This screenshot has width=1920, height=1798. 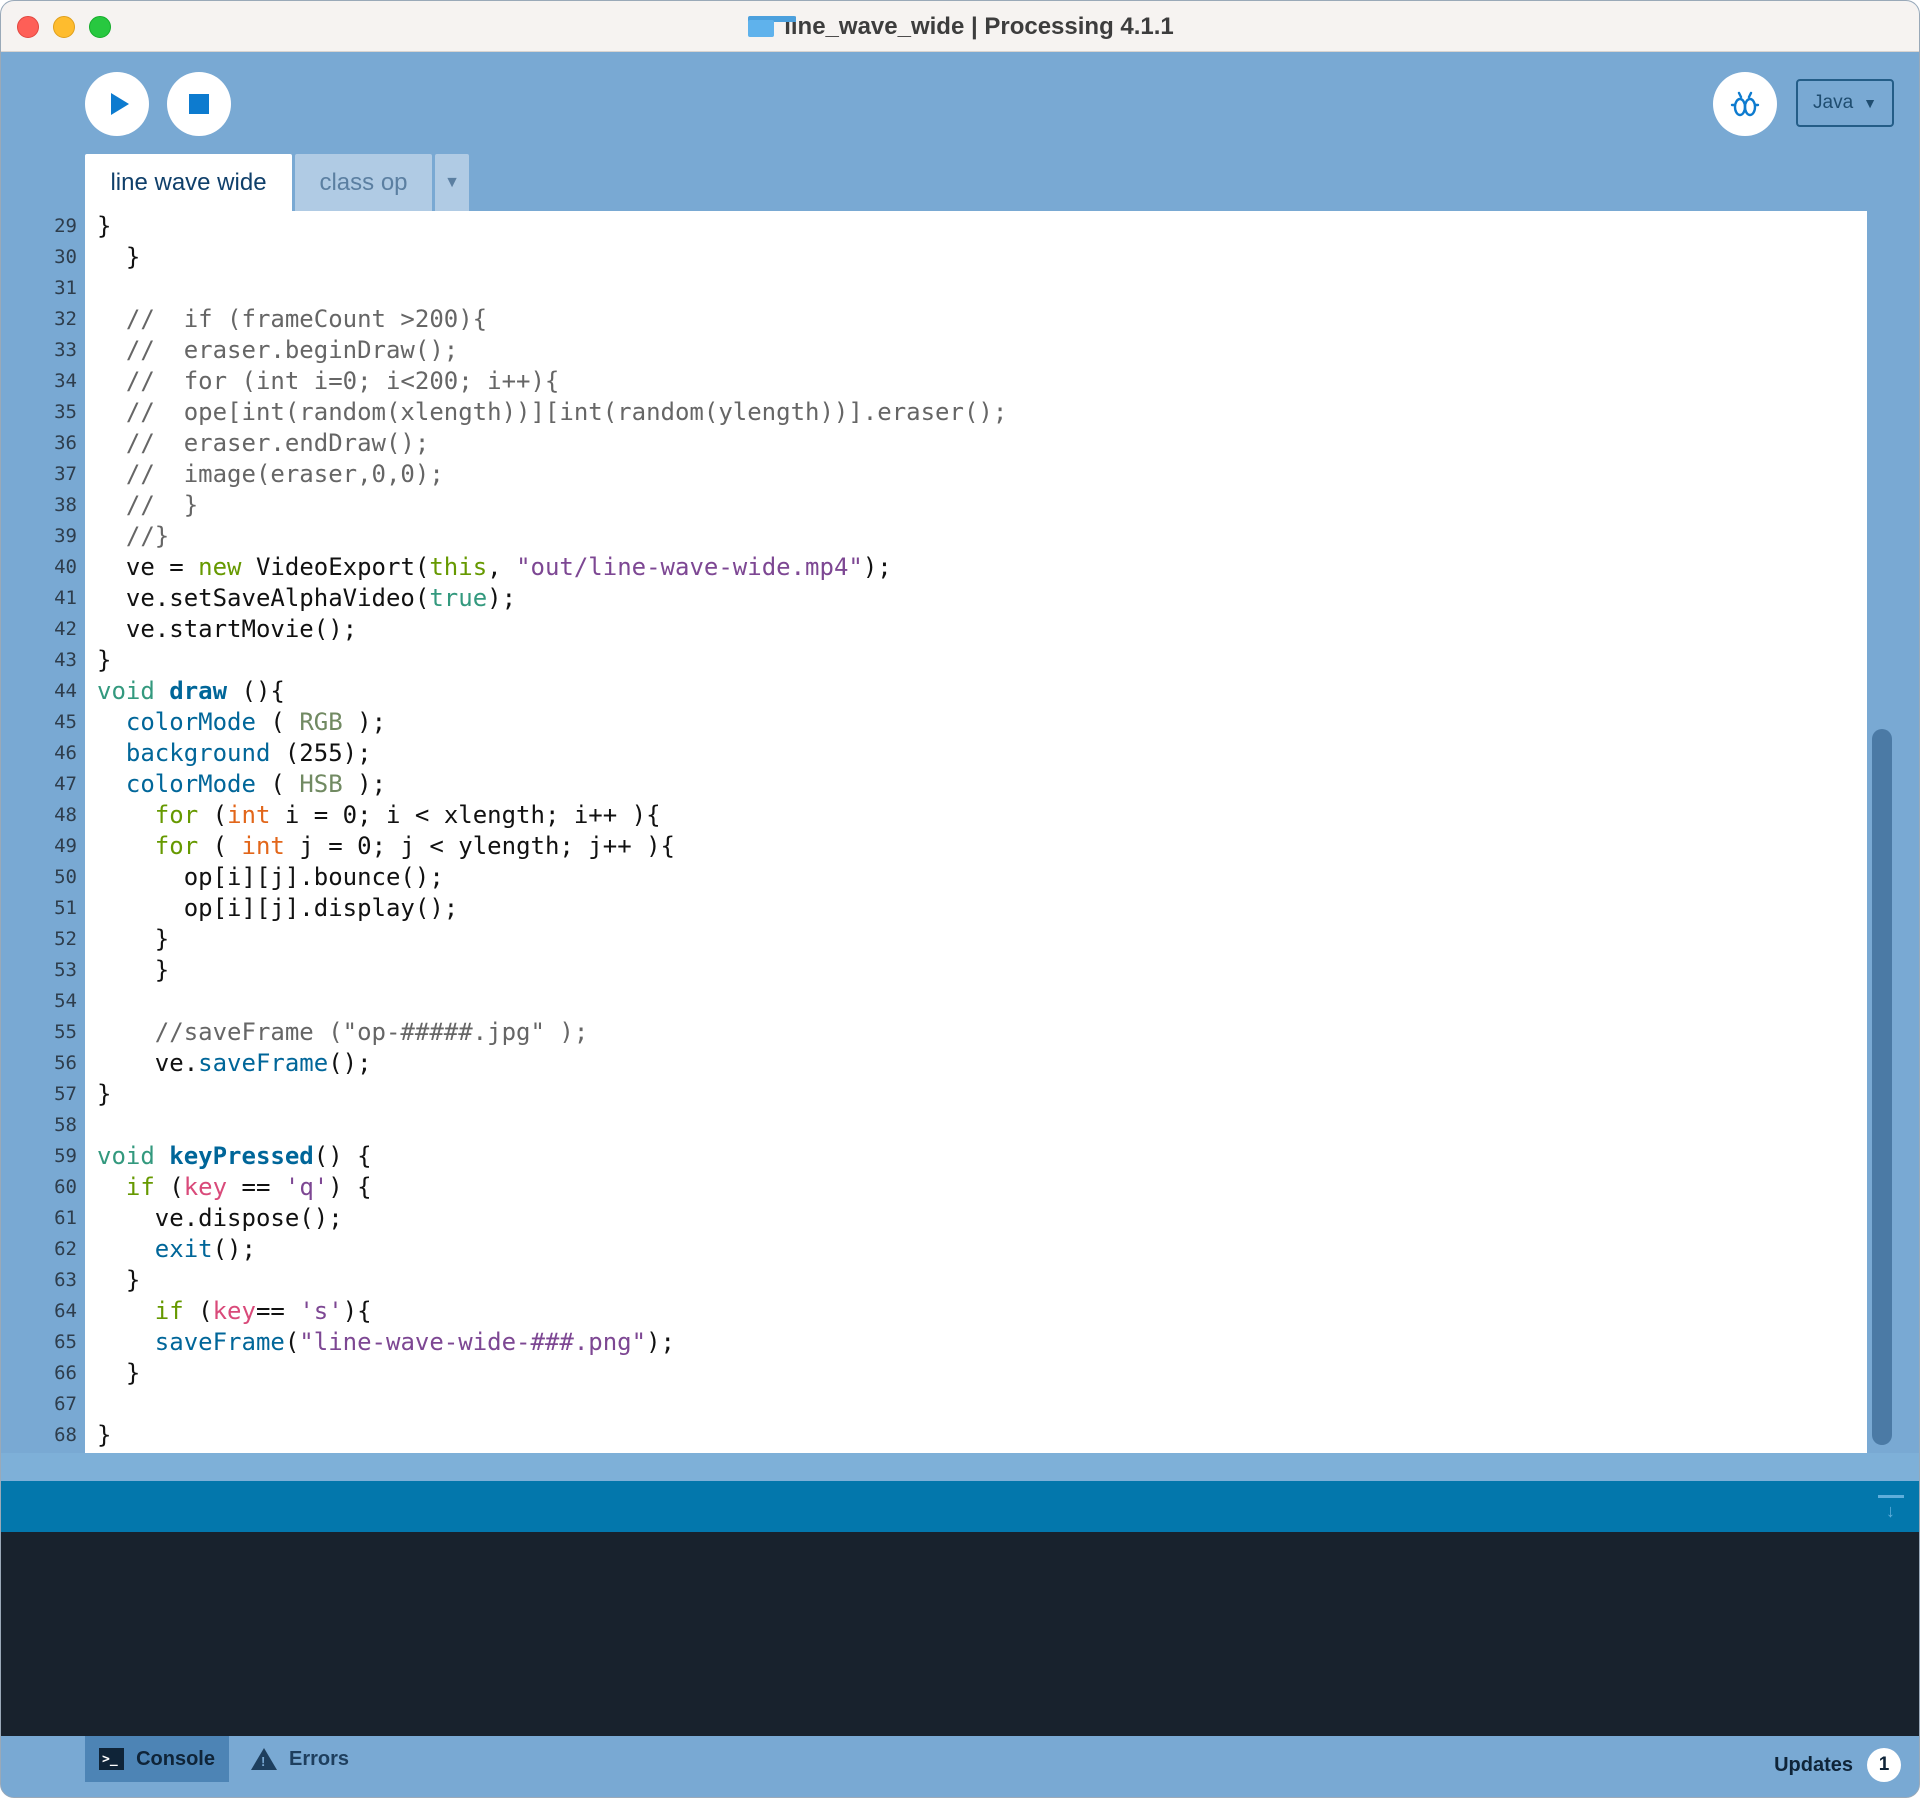 What do you see at coordinates (1882, 1087) in the screenshot?
I see `editor-scrollbar-thumb` at bounding box center [1882, 1087].